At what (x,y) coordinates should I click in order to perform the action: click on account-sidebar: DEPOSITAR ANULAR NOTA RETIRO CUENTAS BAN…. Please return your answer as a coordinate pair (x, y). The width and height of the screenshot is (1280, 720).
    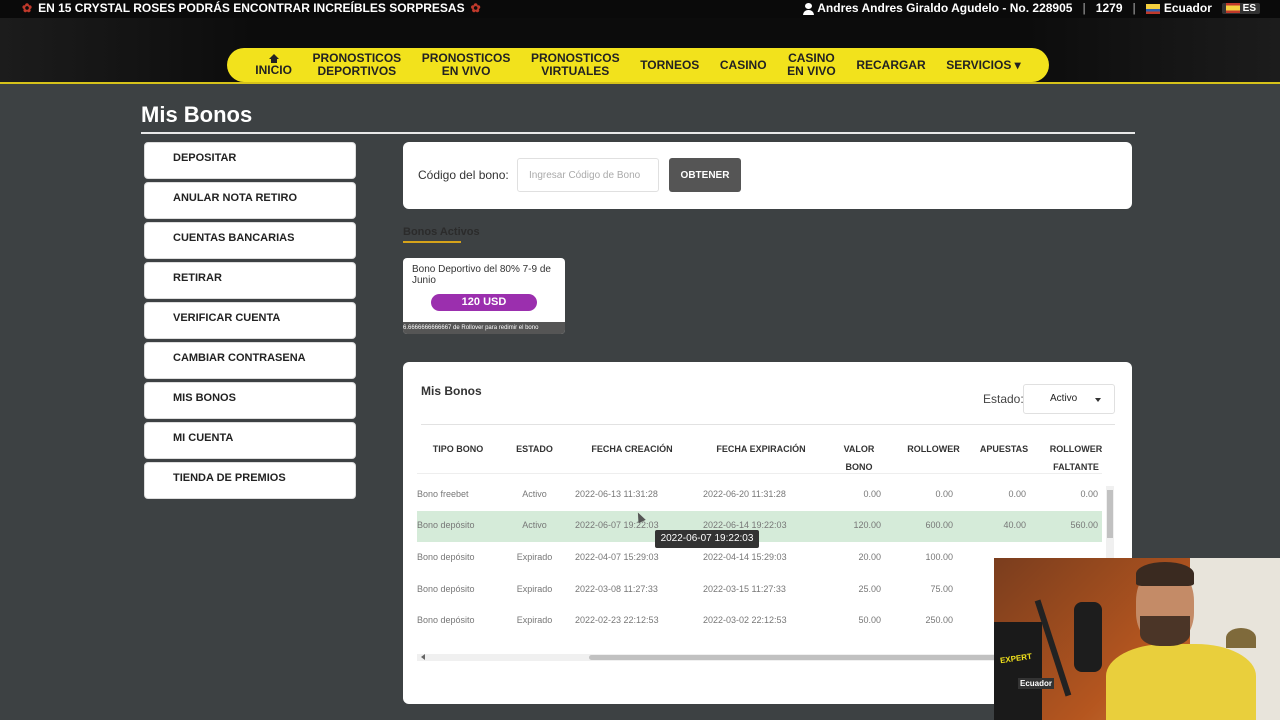
    Looking at the image, I should click on (250, 322).